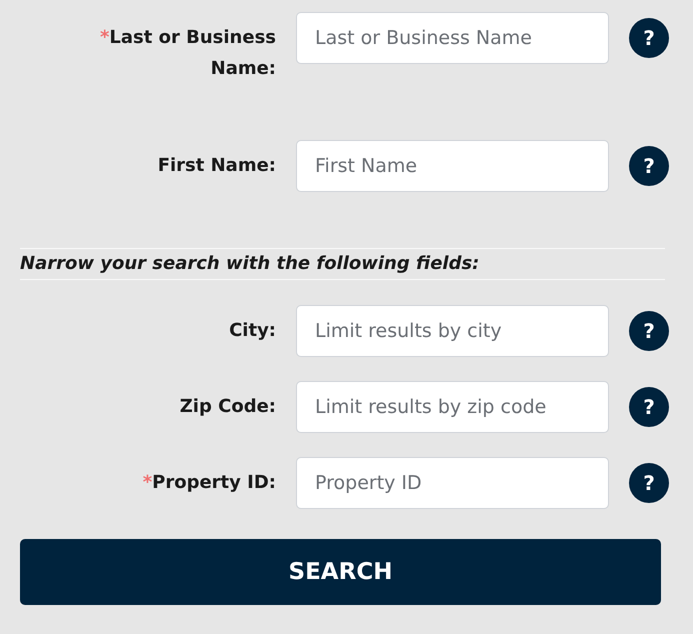  What do you see at coordinates (227, 407) in the screenshot?
I see `field-label: Zip Code:` at bounding box center [227, 407].